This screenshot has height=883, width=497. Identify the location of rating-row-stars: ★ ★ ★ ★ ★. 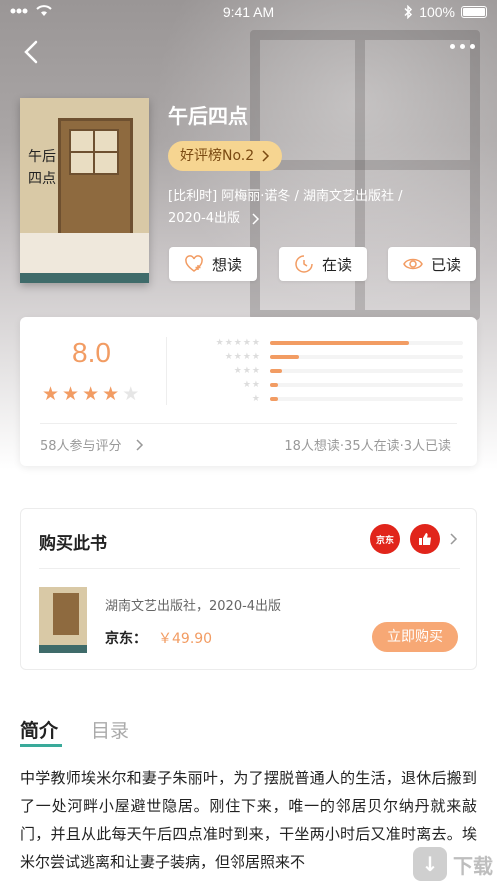
(224, 342).